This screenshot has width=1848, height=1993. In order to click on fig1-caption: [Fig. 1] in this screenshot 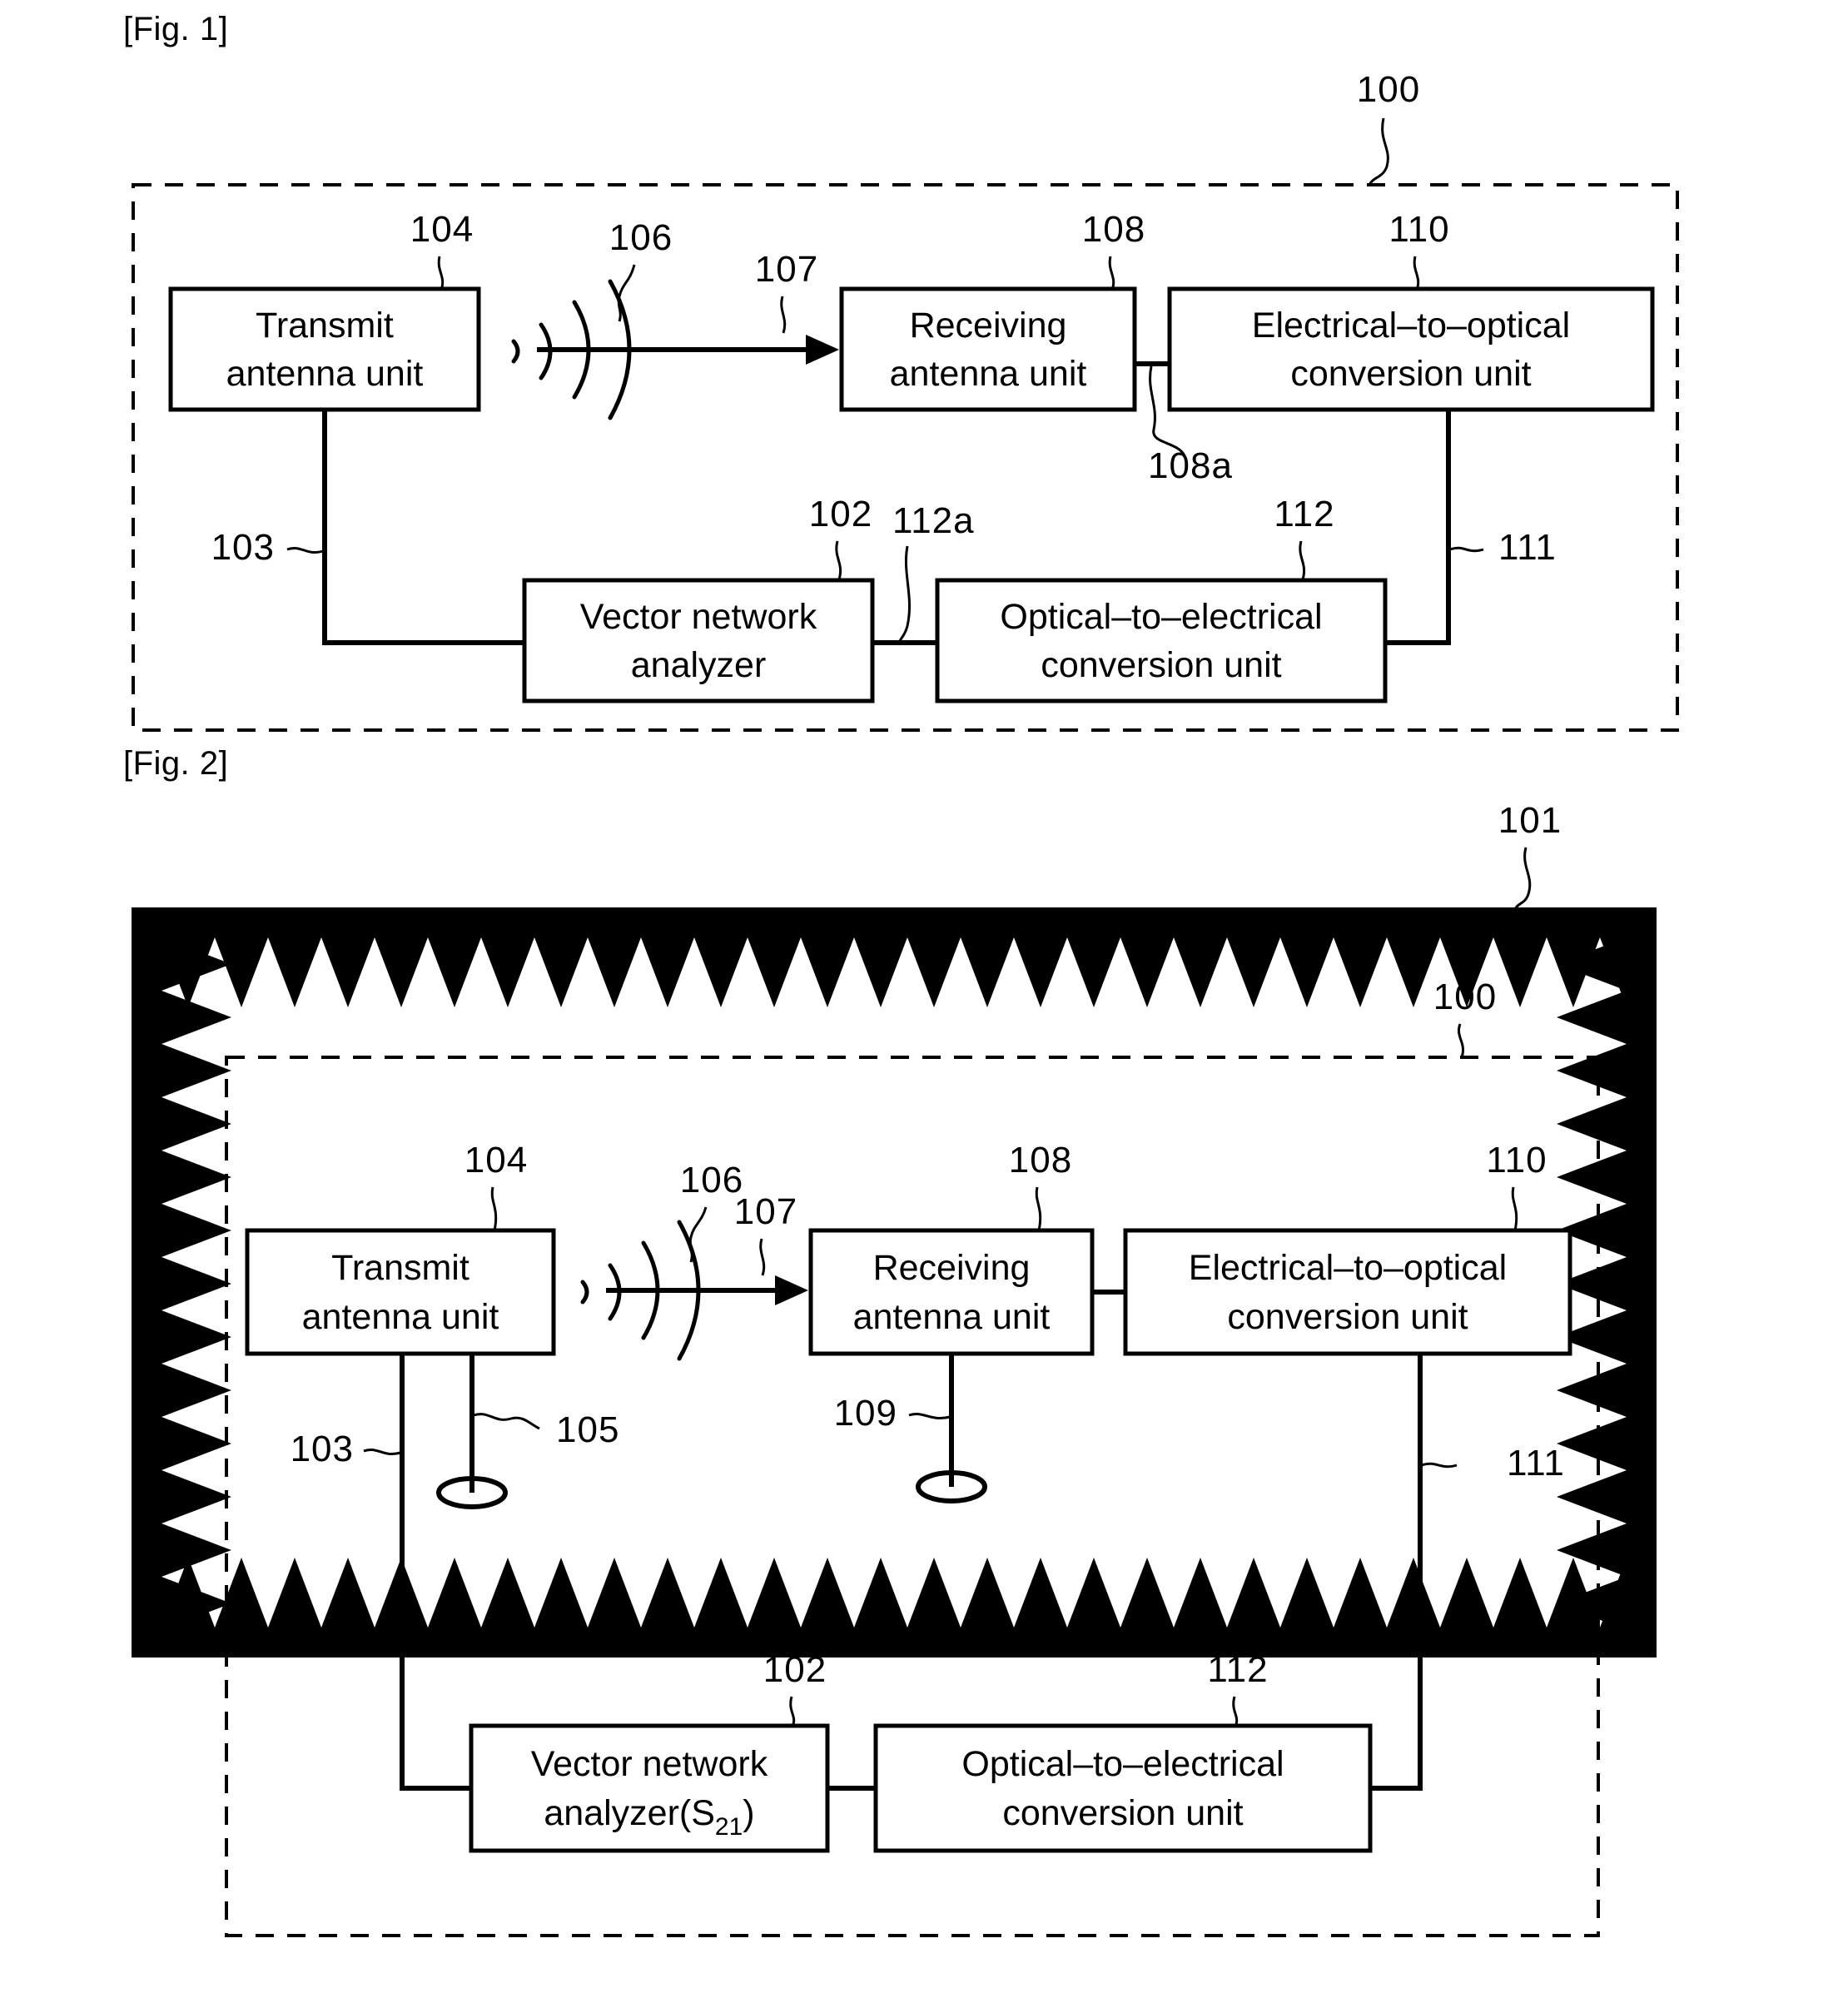, I will do `click(175, 29)`.